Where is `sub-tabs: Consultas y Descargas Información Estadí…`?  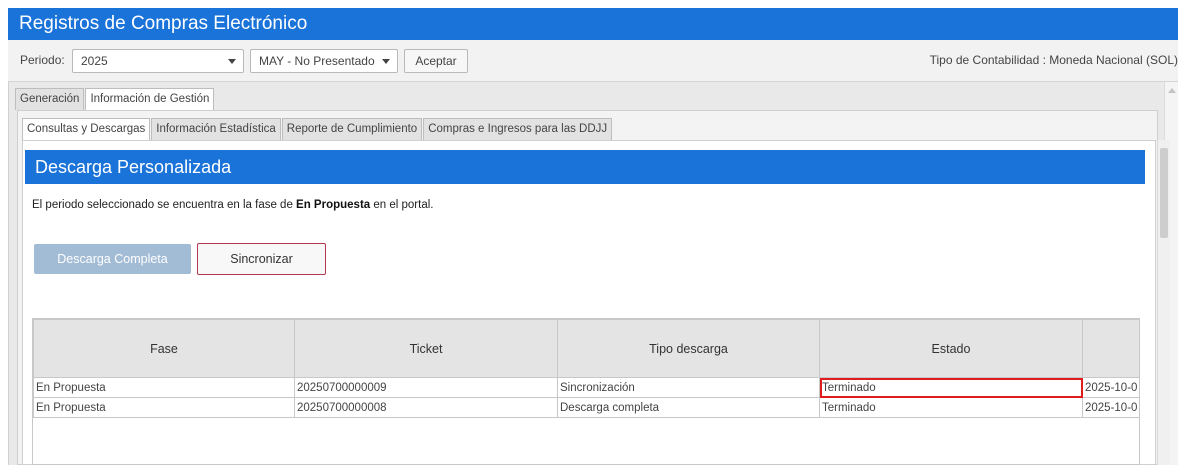
sub-tabs: Consultas y Descargas Información Estadí… is located at coordinates (317, 129).